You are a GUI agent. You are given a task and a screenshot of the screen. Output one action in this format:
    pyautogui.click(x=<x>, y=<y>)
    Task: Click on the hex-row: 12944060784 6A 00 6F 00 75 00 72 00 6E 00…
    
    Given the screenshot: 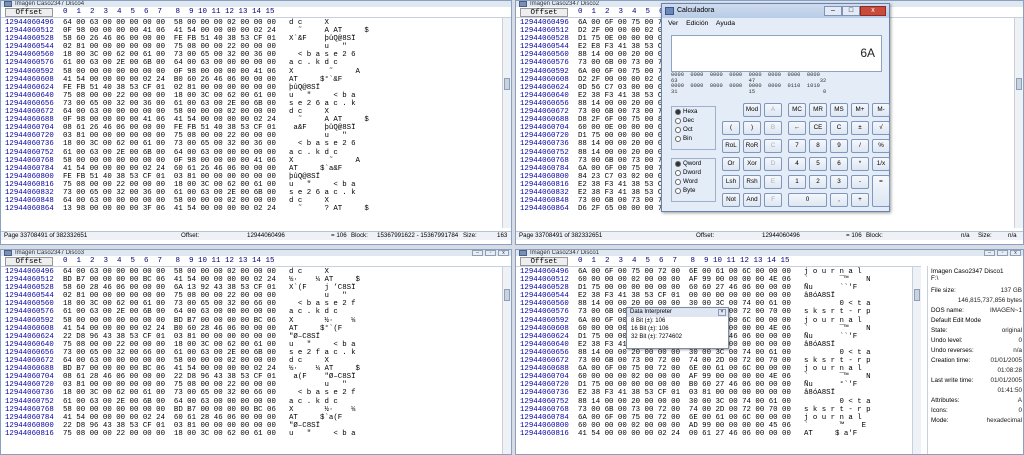 What is the action you would take?
    pyautogui.click(x=713, y=418)
    